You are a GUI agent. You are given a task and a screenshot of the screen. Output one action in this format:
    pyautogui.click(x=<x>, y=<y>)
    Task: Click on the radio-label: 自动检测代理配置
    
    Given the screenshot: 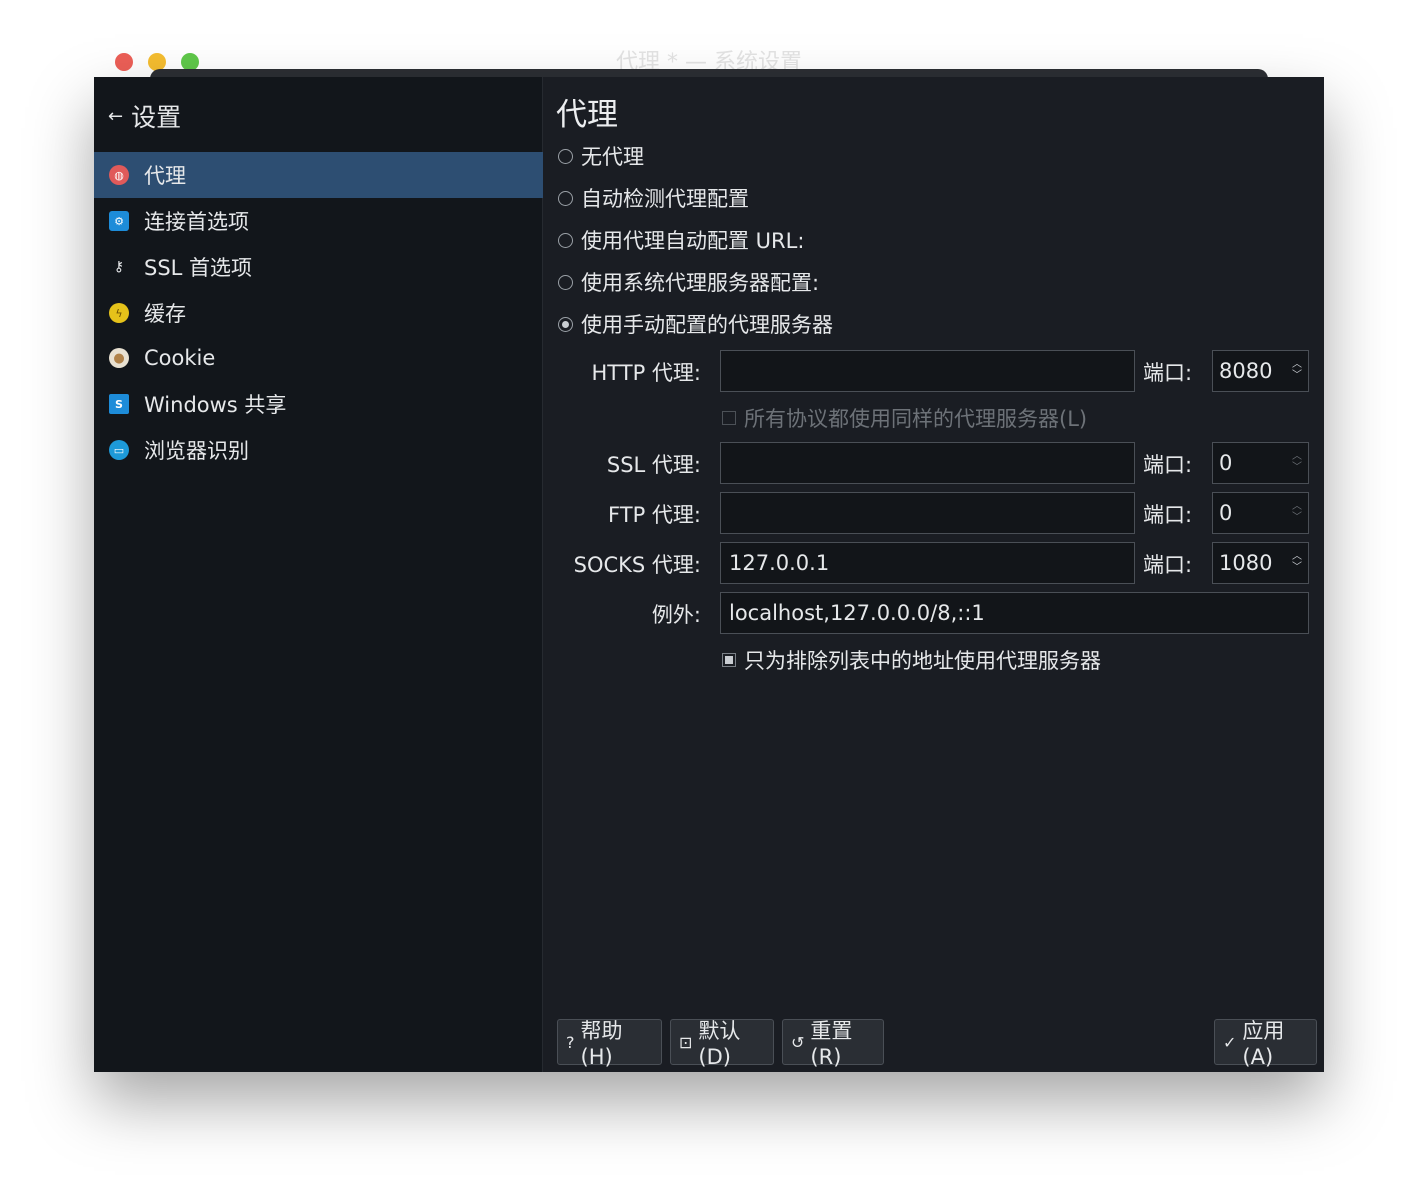 What is the action you would take?
    pyautogui.click(x=665, y=199)
    